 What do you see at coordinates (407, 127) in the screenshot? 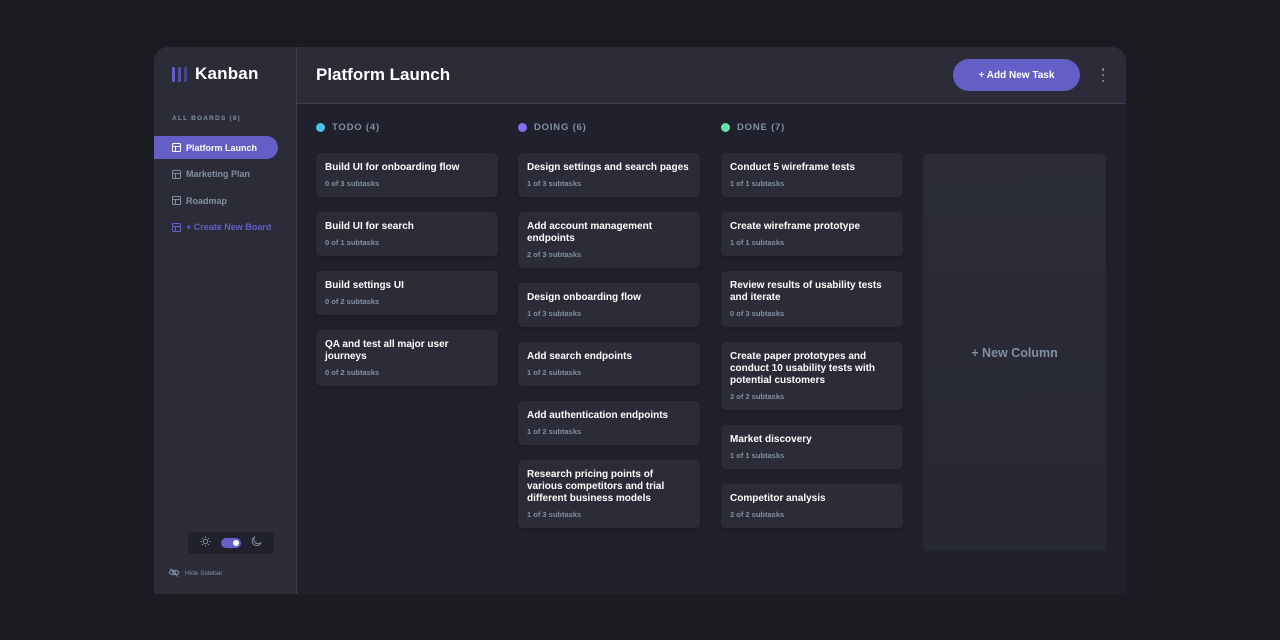
I see `column-header: TODO (4)` at bounding box center [407, 127].